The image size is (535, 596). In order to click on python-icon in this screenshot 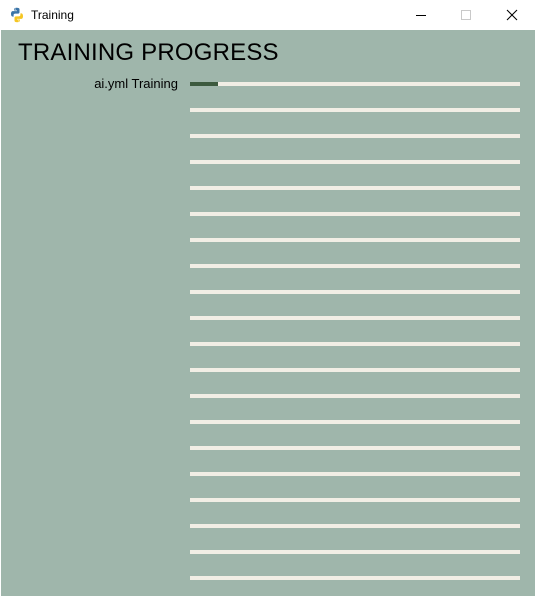, I will do `click(17, 15)`.